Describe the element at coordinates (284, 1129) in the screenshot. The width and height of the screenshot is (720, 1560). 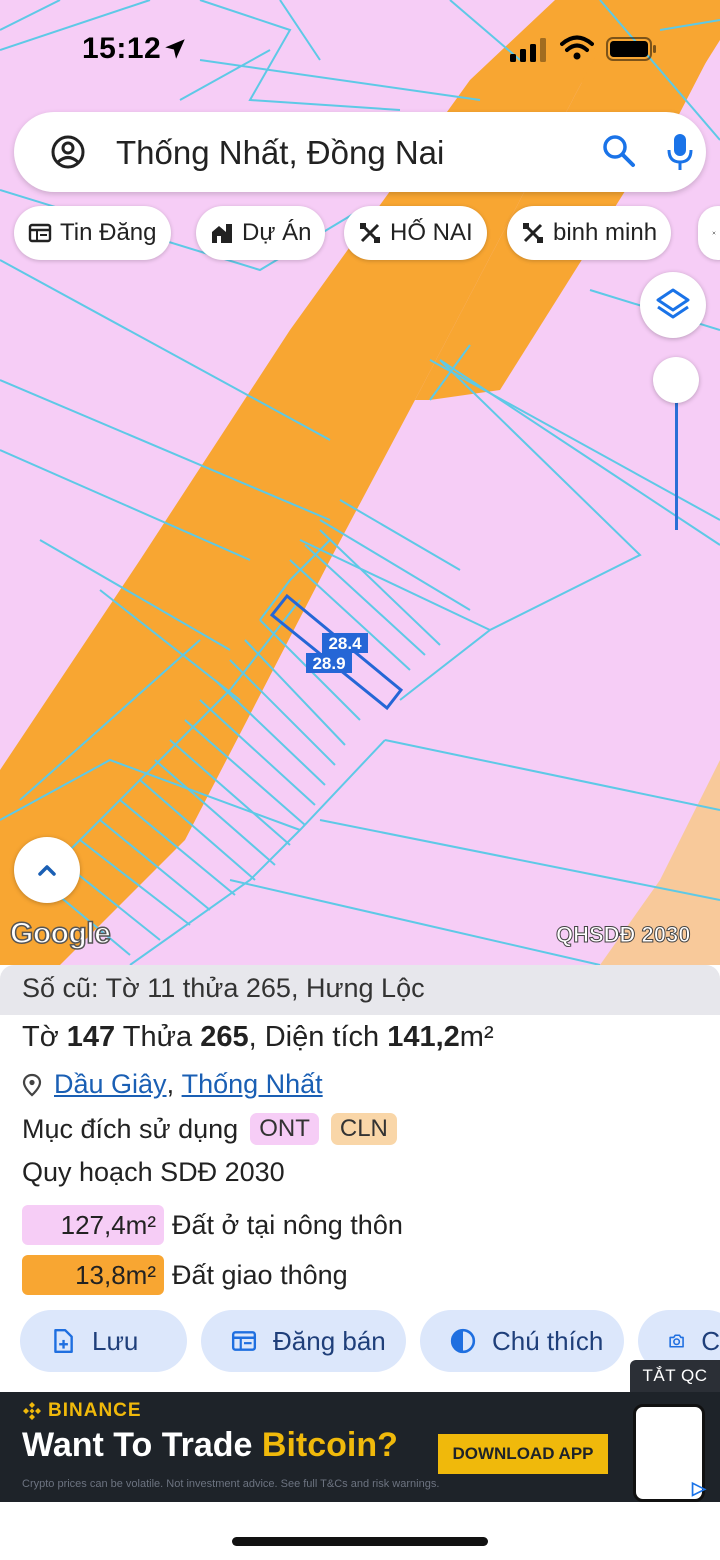
I see `land-use-badge-ont: ONT` at that location.